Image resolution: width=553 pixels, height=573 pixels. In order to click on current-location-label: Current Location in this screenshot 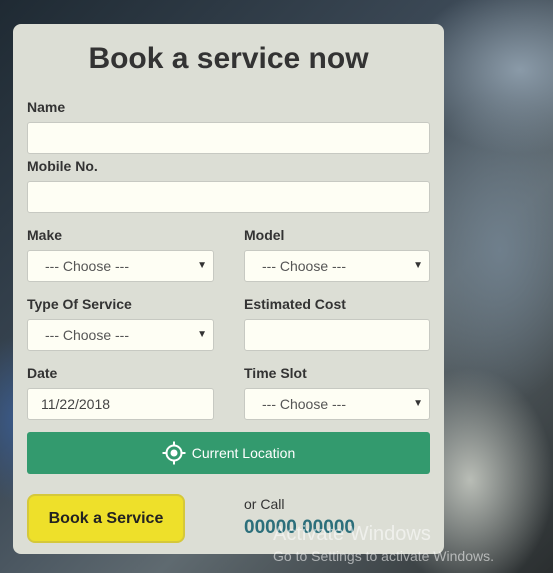, I will do `click(243, 453)`.